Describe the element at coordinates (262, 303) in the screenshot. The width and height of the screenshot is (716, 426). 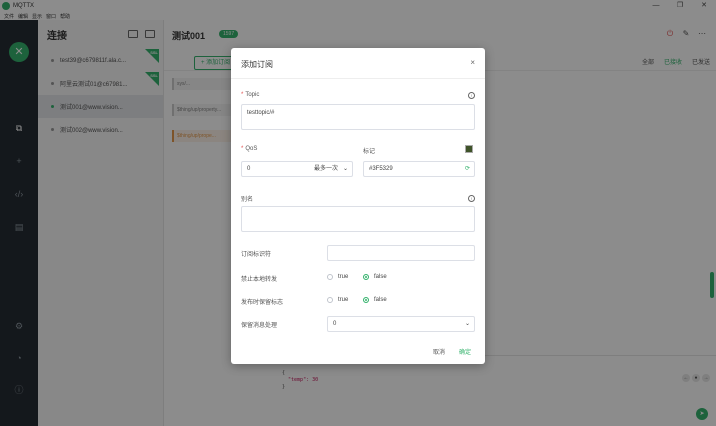
I see `retain-as-published-label: 发布时保留标志` at that location.